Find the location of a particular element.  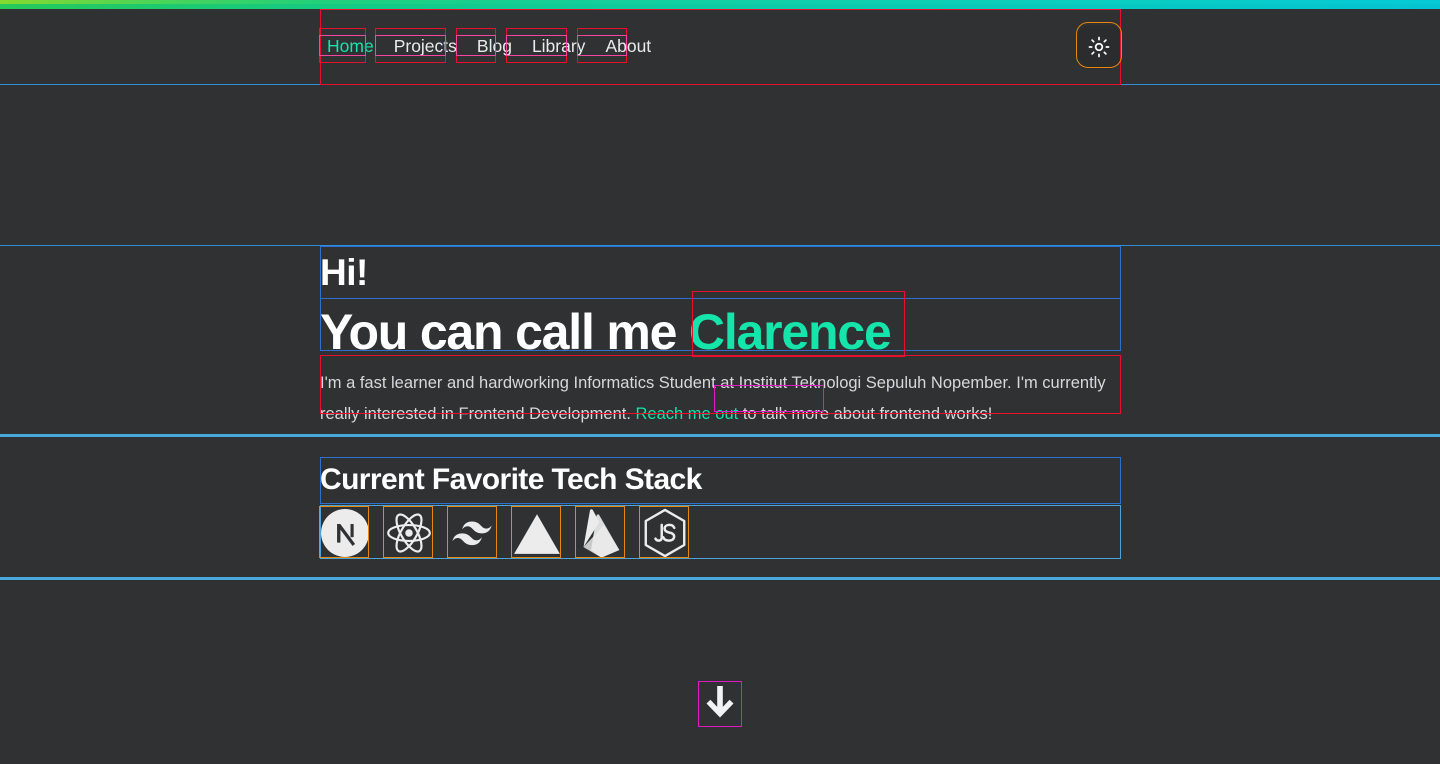

nav-links-group: Home Projects Blog Library About is located at coordinates (488, 46).